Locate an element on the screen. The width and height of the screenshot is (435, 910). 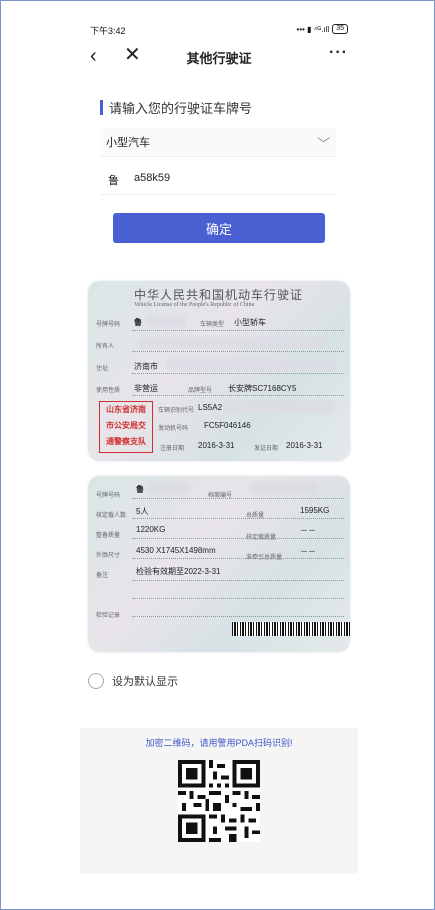
chevron-down-icon: ⌵ is located at coordinates (323, 138).